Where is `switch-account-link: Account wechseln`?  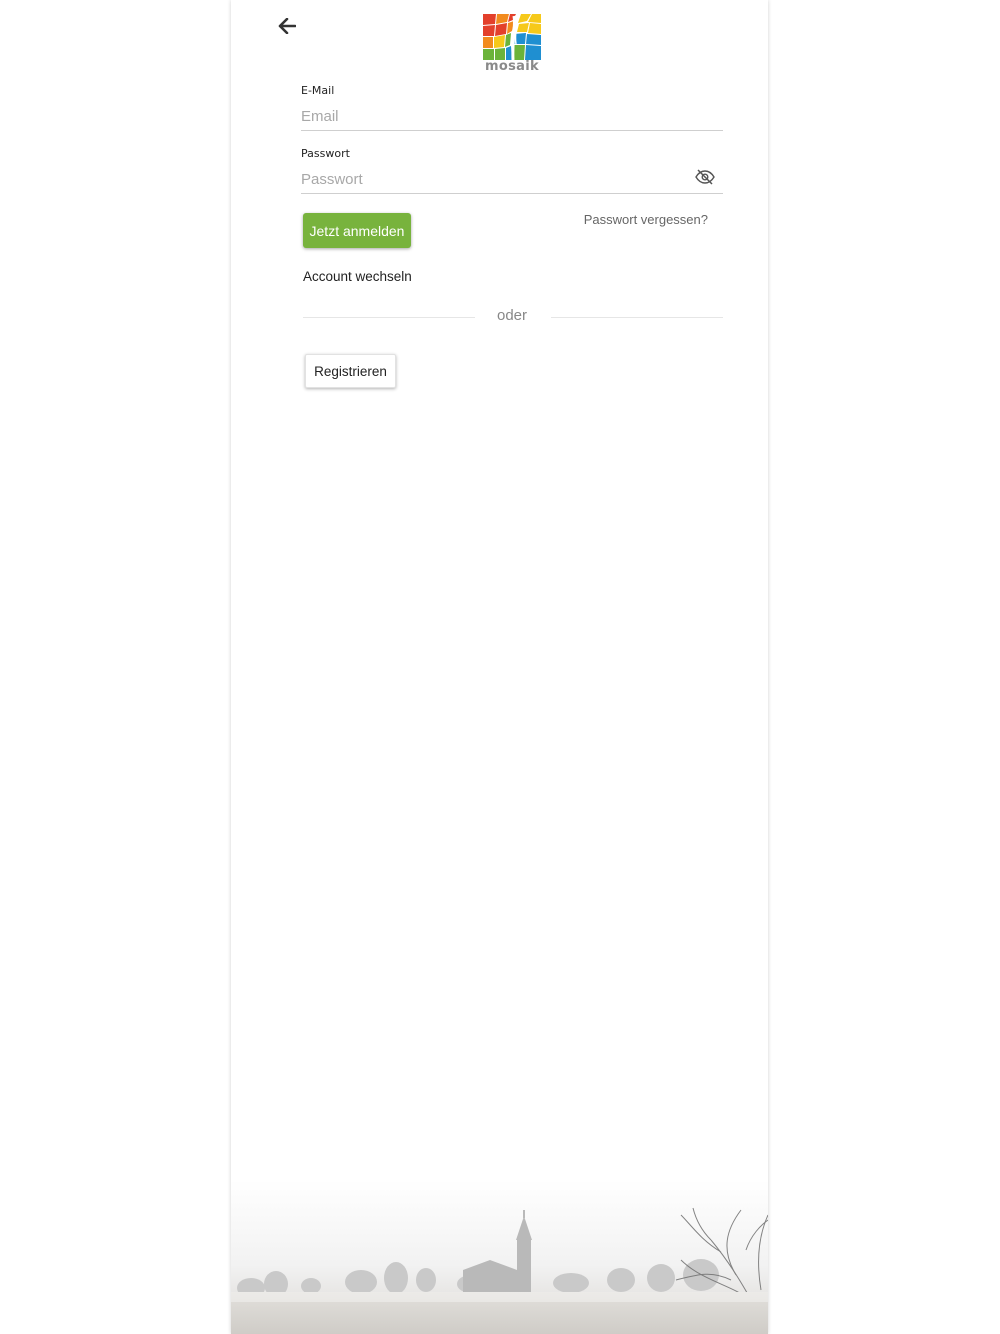
switch-account-link: Account wechseln is located at coordinates (357, 276).